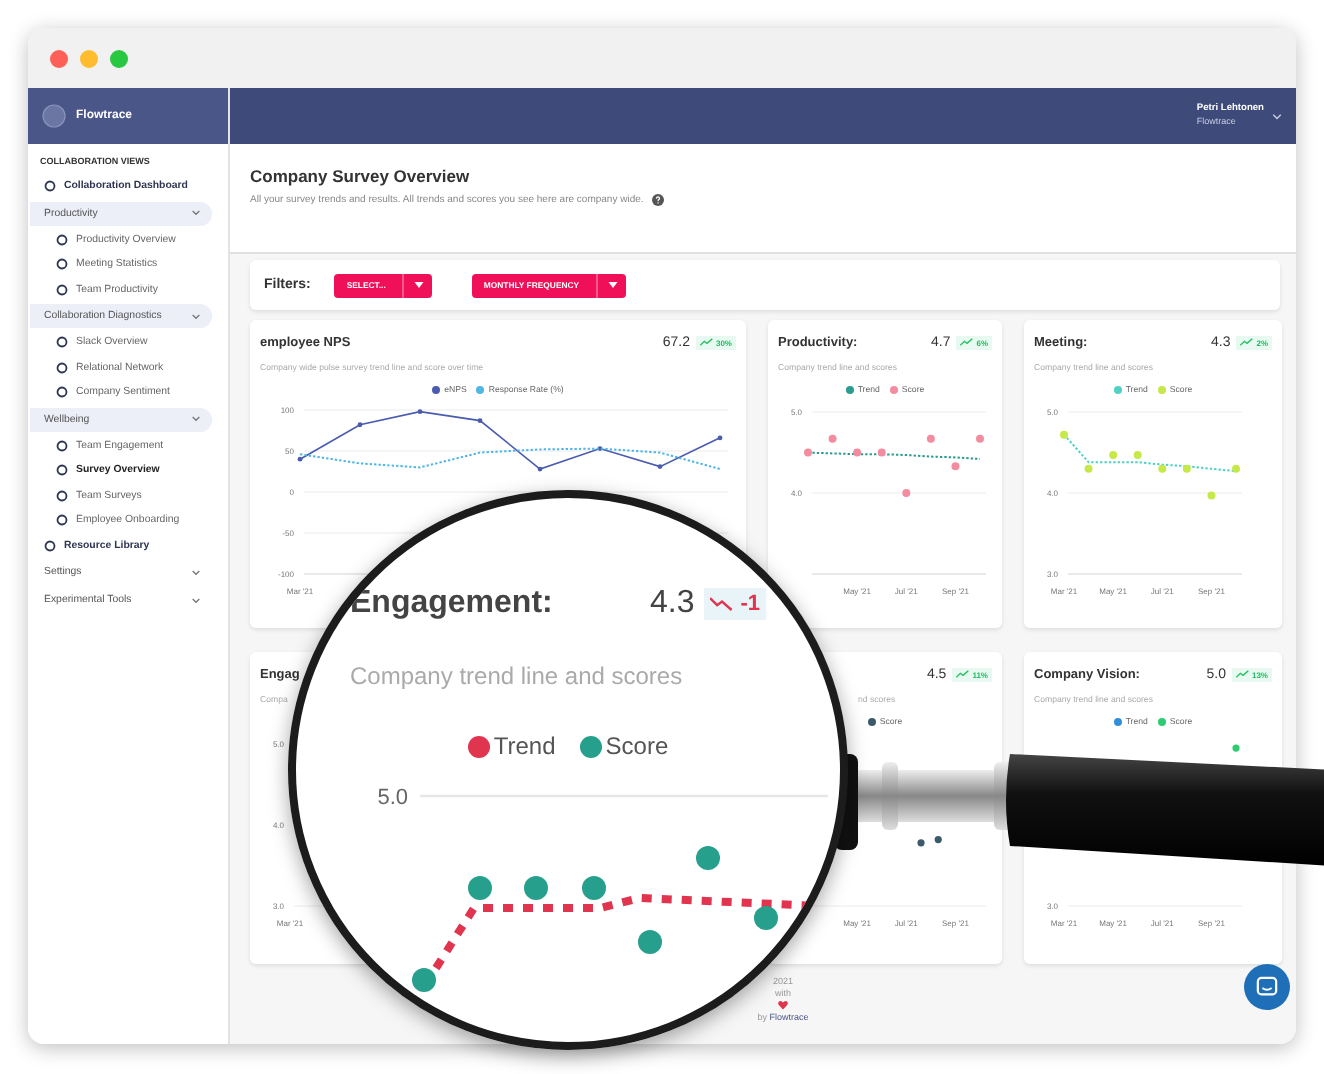 The image size is (1324, 1074). Describe the element at coordinates (361, 176) in the screenshot. I see `page-title: Company Survey Overview` at that location.